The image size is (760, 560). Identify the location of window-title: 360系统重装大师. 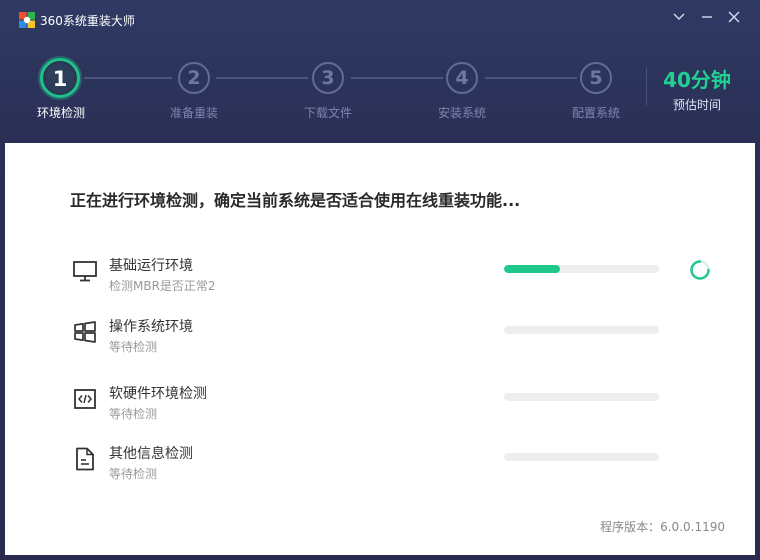
(87, 21).